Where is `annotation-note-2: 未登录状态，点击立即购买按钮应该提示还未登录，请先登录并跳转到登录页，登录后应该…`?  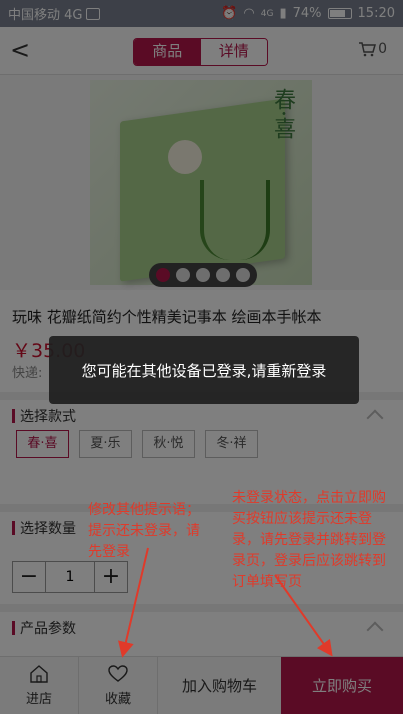 annotation-note-2: 未登录状态，点击立即购买按钮应该提示还未登录，请先登录并跳转到登录页，登录后应该… is located at coordinates (309, 540).